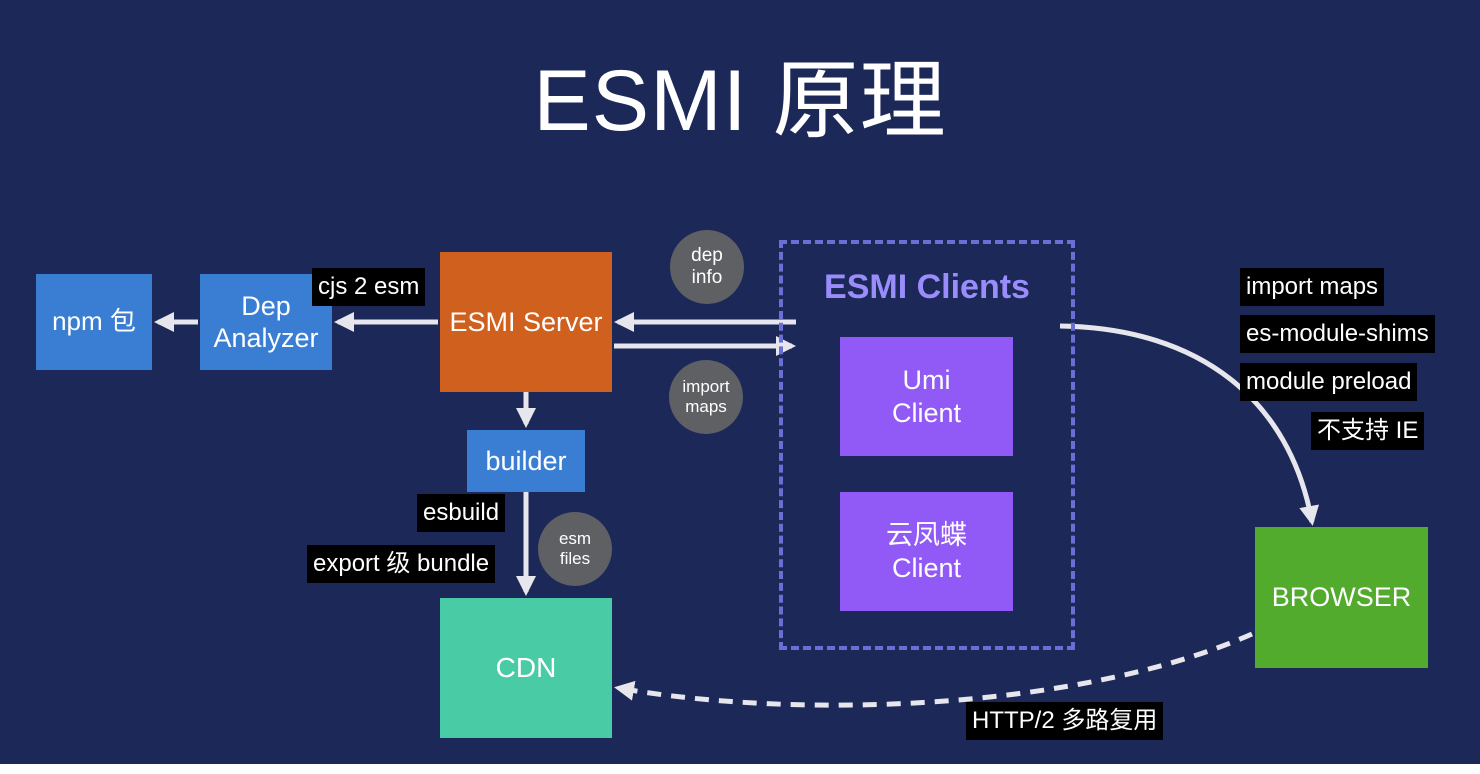 Image resolution: width=1480 pixels, height=774 pixels. What do you see at coordinates (706, 406) in the screenshot?
I see `bubble-import-maps-line-2: maps` at bounding box center [706, 406].